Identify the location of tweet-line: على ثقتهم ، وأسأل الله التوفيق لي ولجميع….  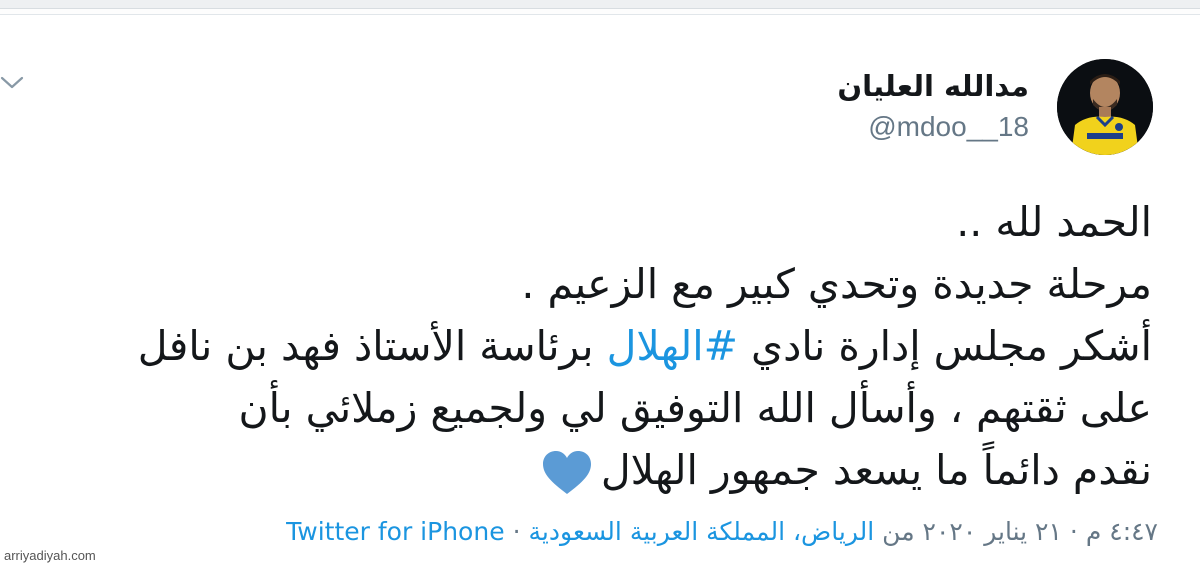
(695, 408).